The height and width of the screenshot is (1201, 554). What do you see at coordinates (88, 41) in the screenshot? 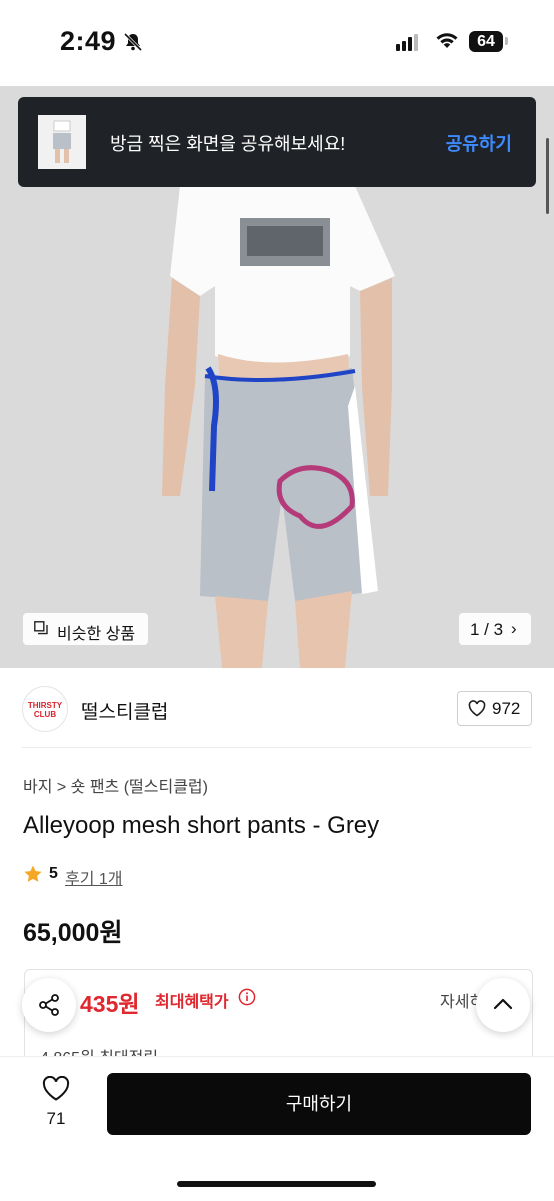
I see `status-time: 2:49` at bounding box center [88, 41].